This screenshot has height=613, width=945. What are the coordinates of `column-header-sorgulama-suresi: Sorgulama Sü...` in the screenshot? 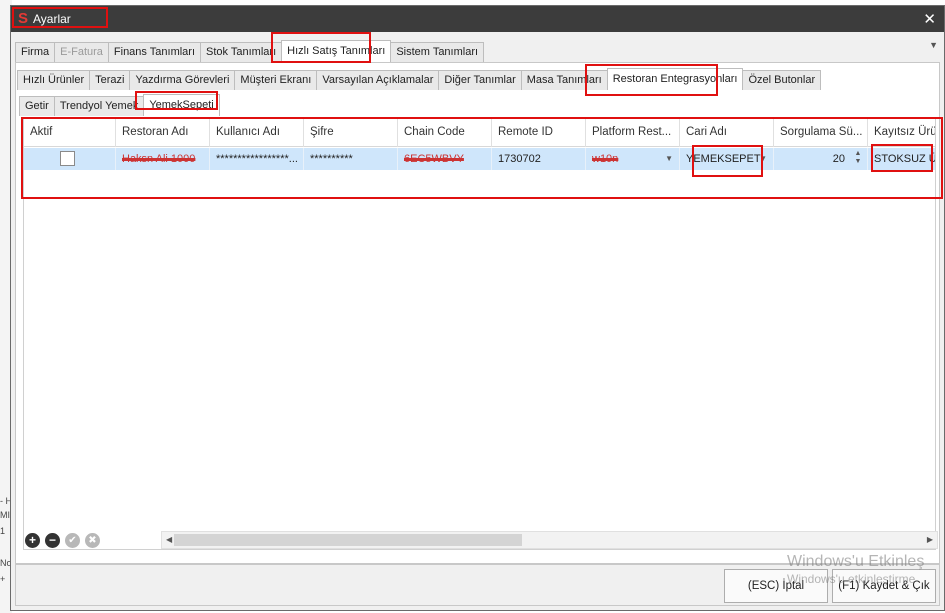 It's located at (821, 133).